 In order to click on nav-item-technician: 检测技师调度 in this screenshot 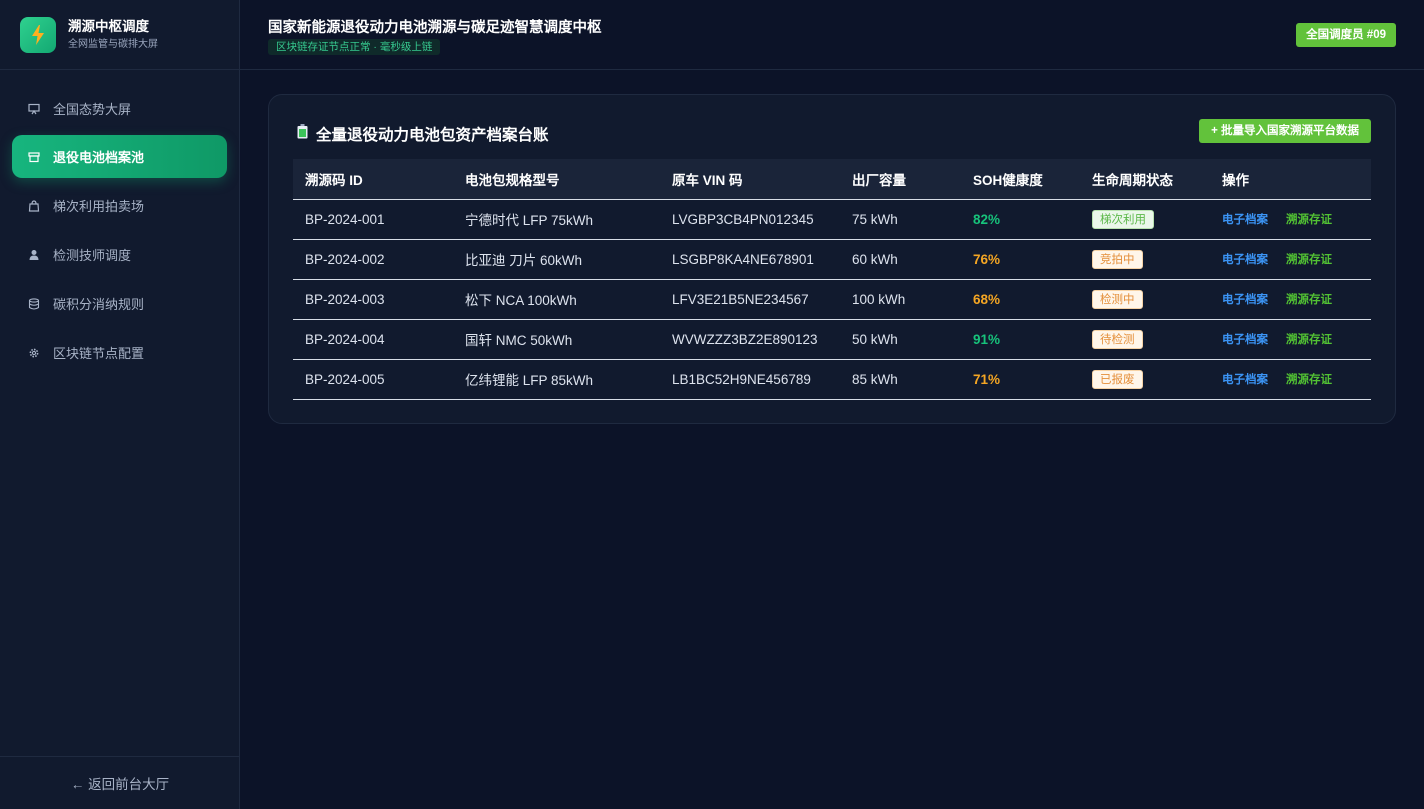, I will do `click(119, 254)`.